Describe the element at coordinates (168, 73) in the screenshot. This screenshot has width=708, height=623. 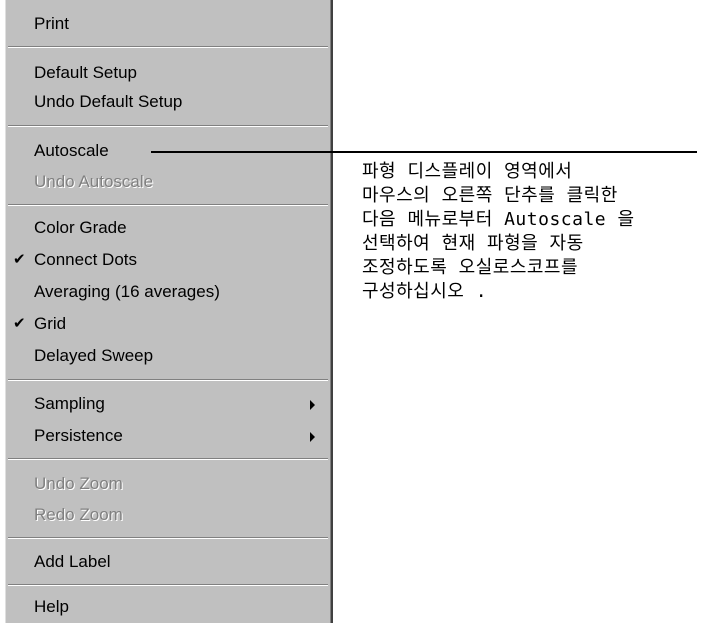
I see `menu-item-default-setup: Default Setup` at that location.